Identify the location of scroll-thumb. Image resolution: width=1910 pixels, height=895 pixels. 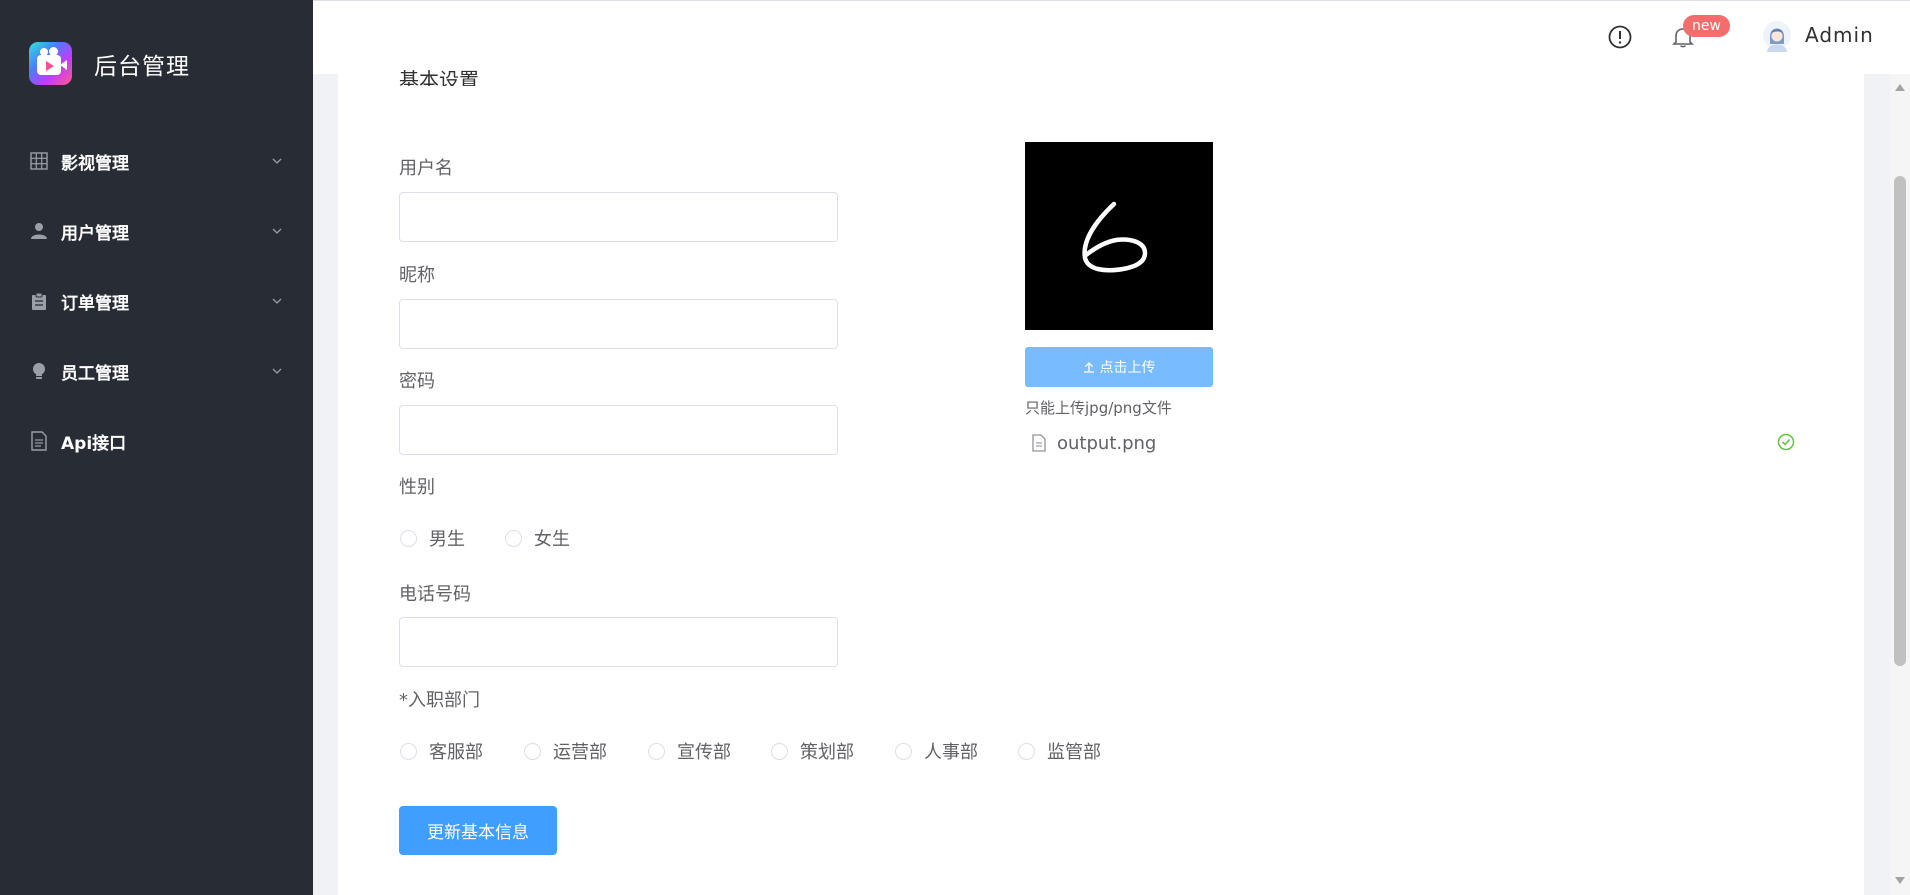
(1900, 421).